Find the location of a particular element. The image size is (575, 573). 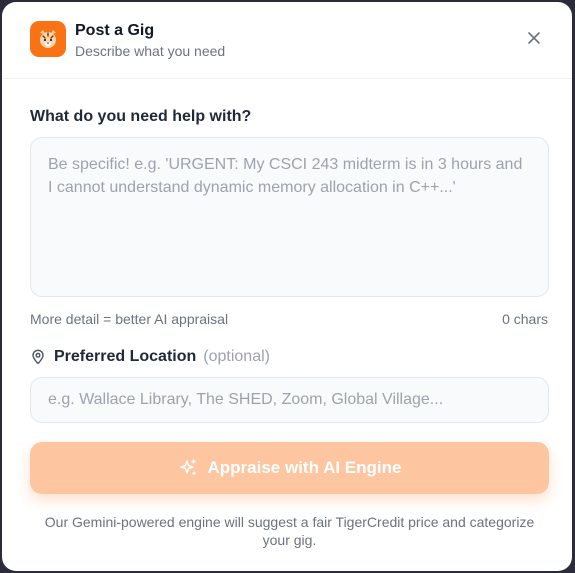

location-label: Preferred Location is located at coordinates (125, 356).